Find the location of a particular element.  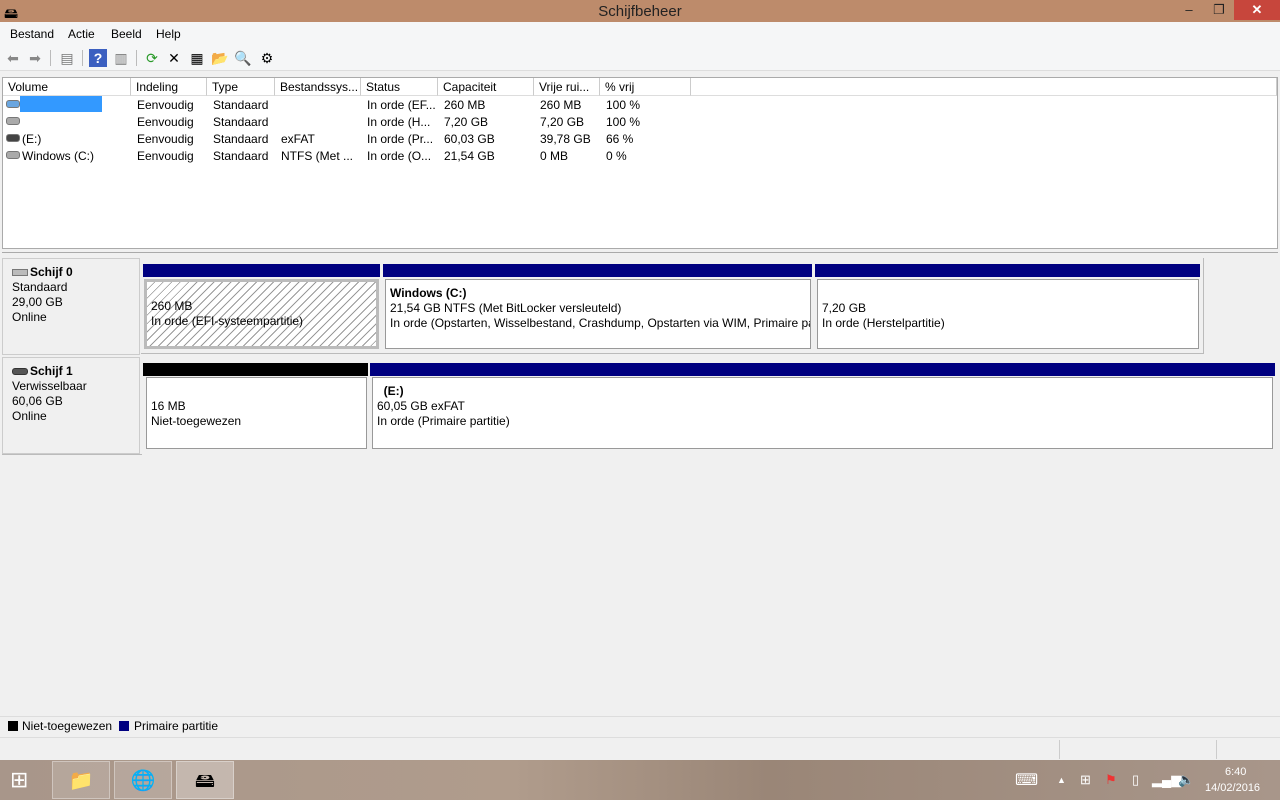

chrome-icon: 🌐 is located at coordinates (143, 780).